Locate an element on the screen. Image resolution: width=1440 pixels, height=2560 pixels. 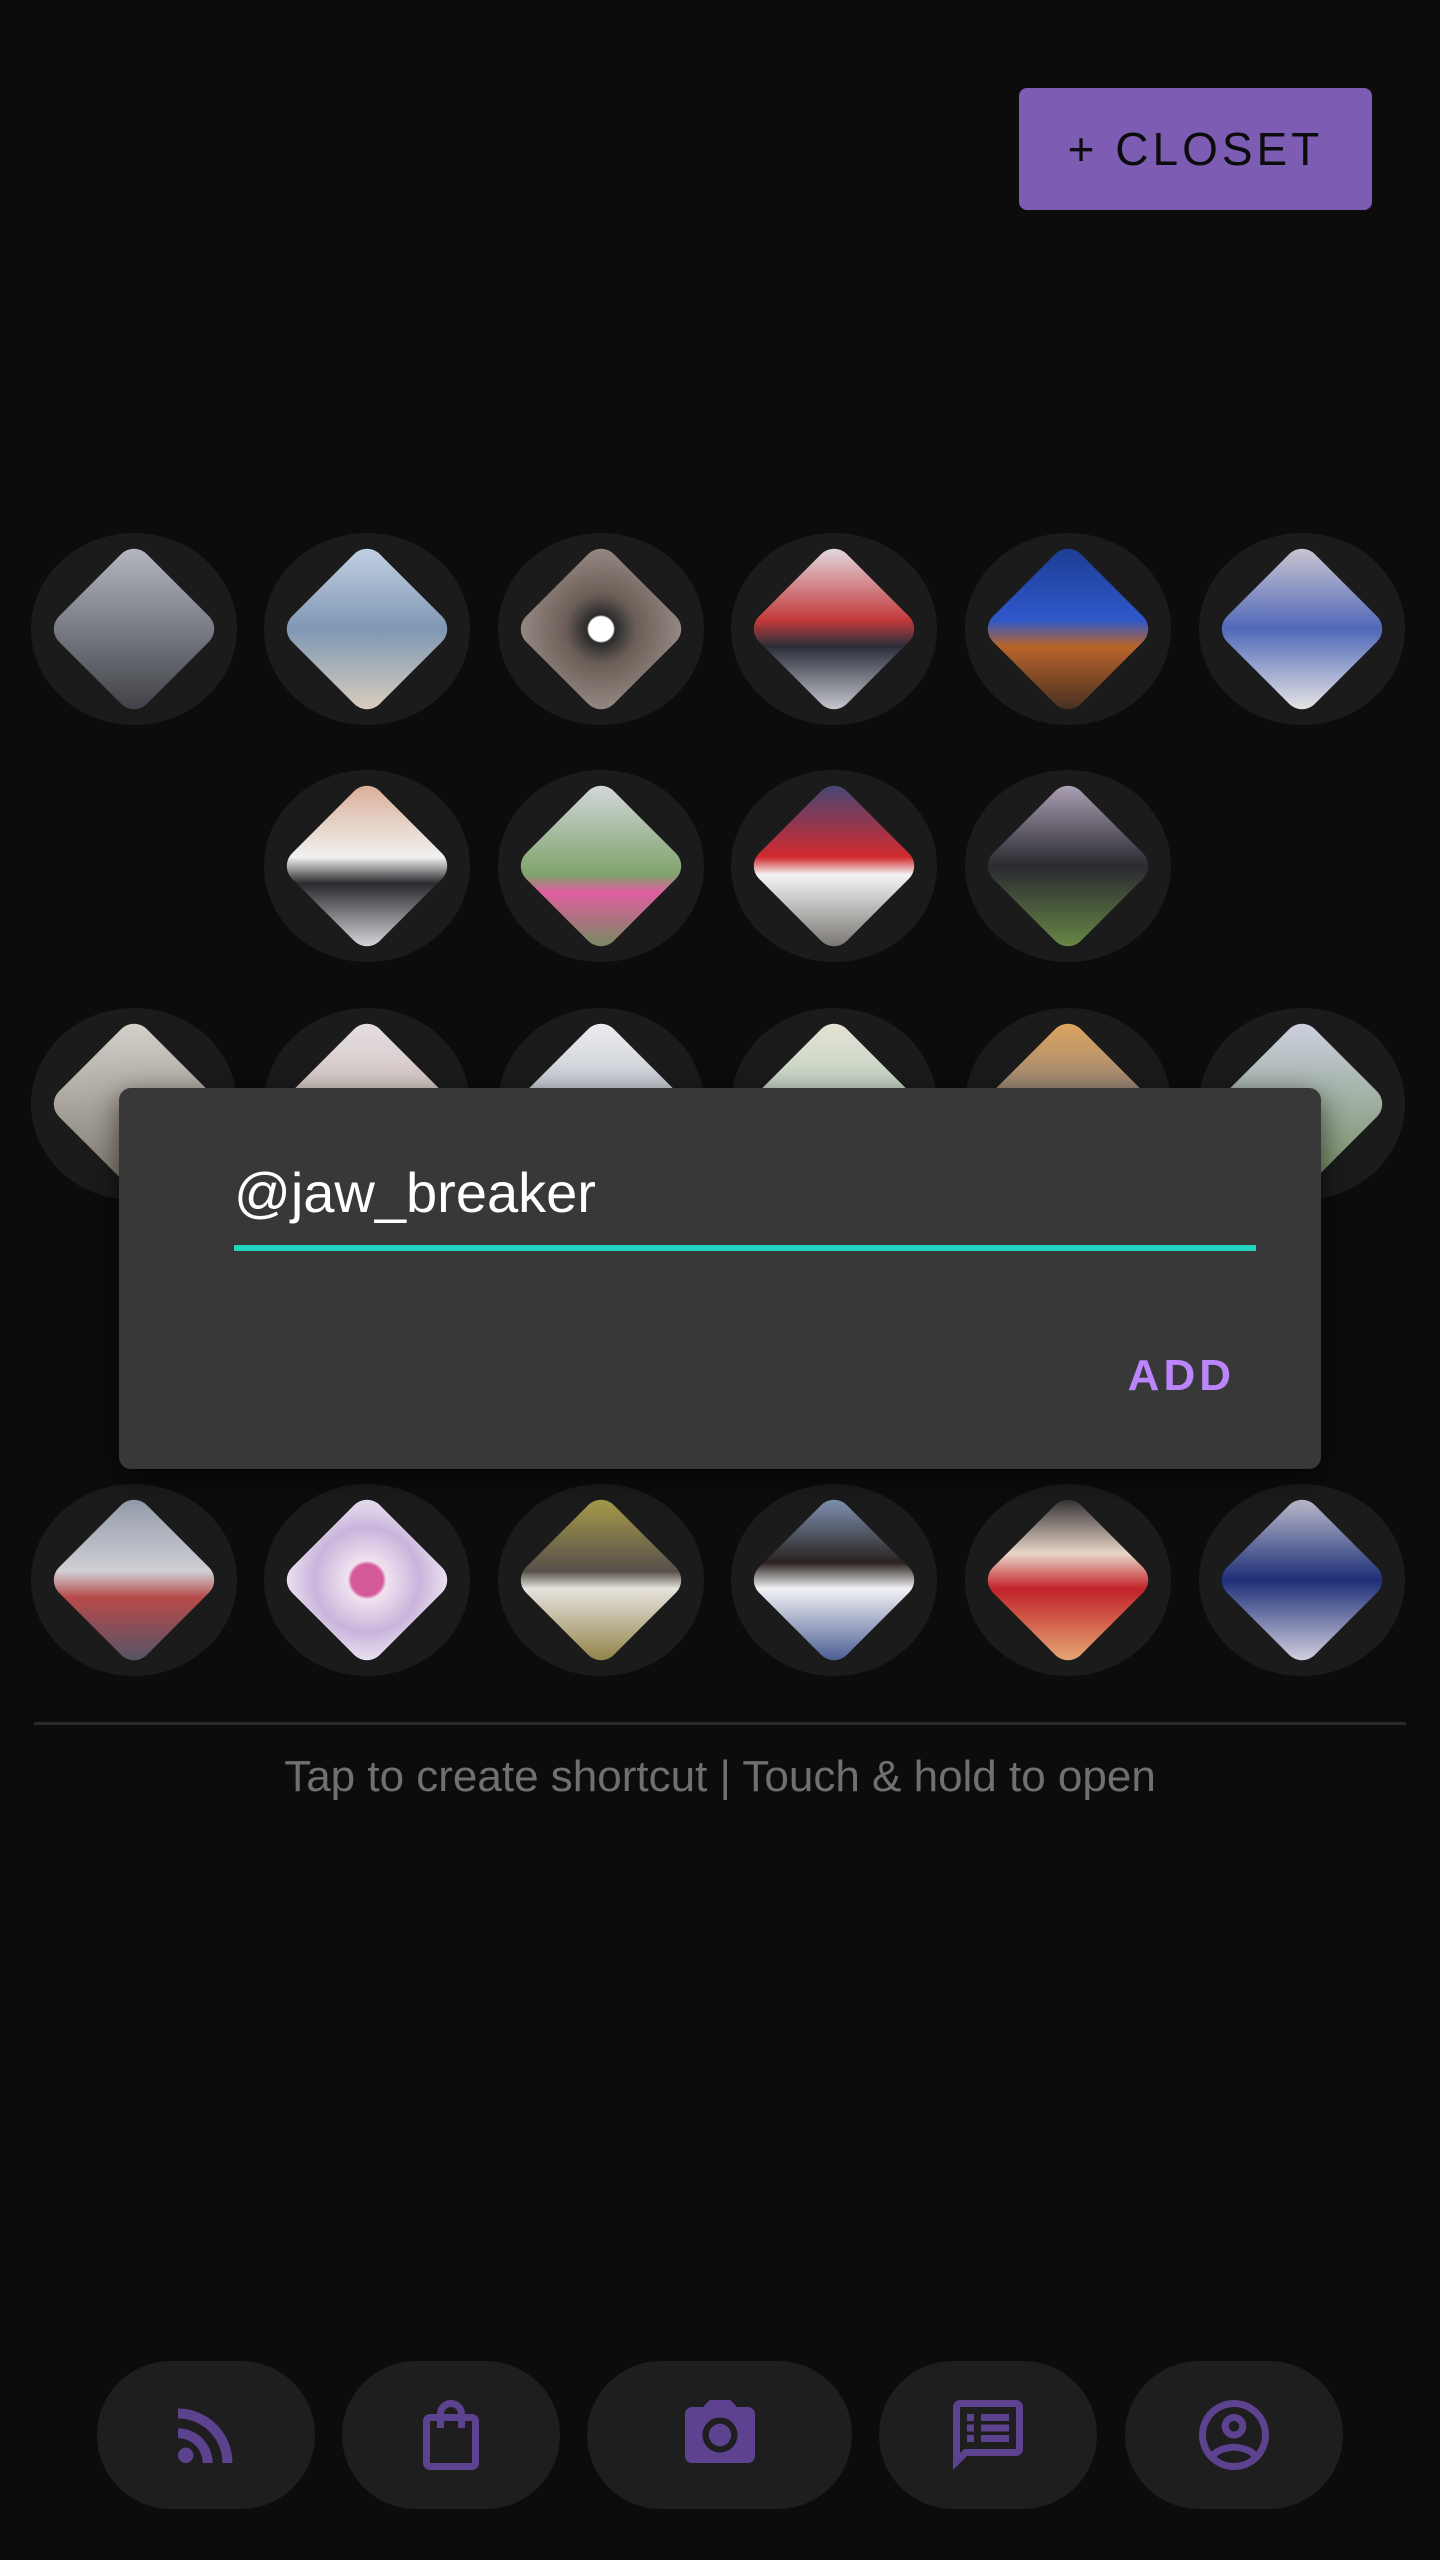
shopping-bag-icon is located at coordinates (451, 2435).